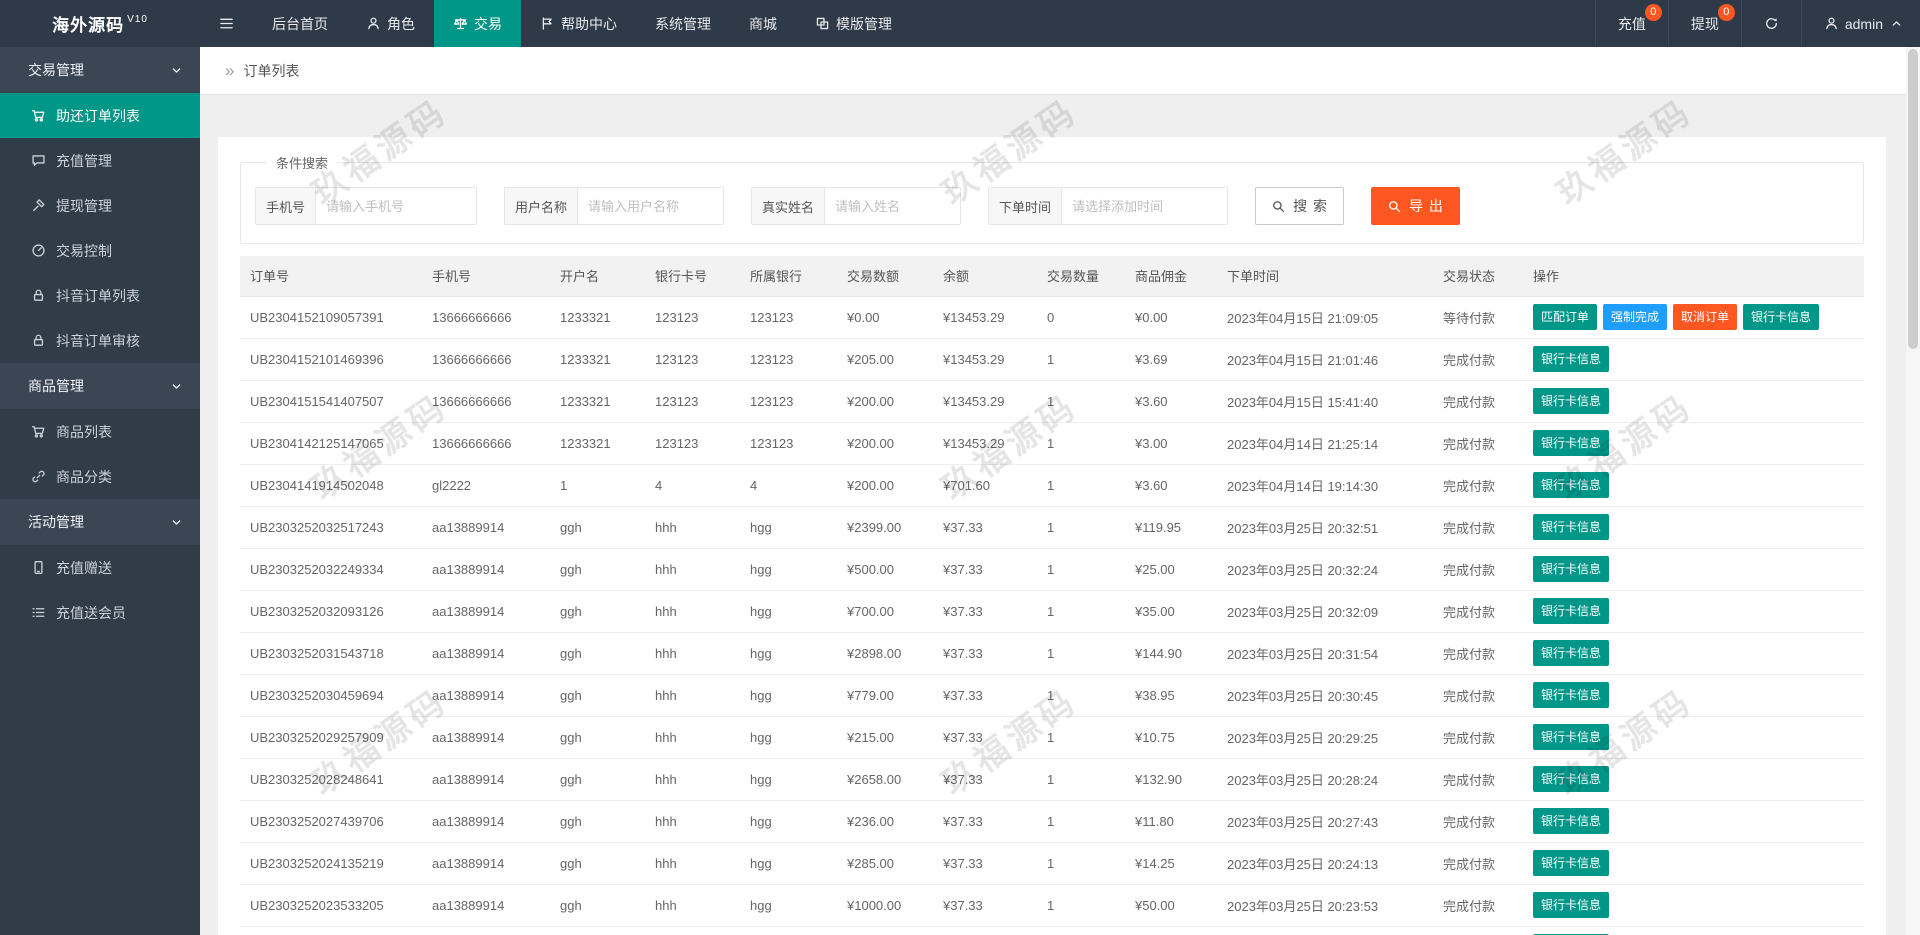 This screenshot has width=1920, height=935. Describe the element at coordinates (692, 485) in the screenshot. I see `cell-r5-c4: 4` at that location.